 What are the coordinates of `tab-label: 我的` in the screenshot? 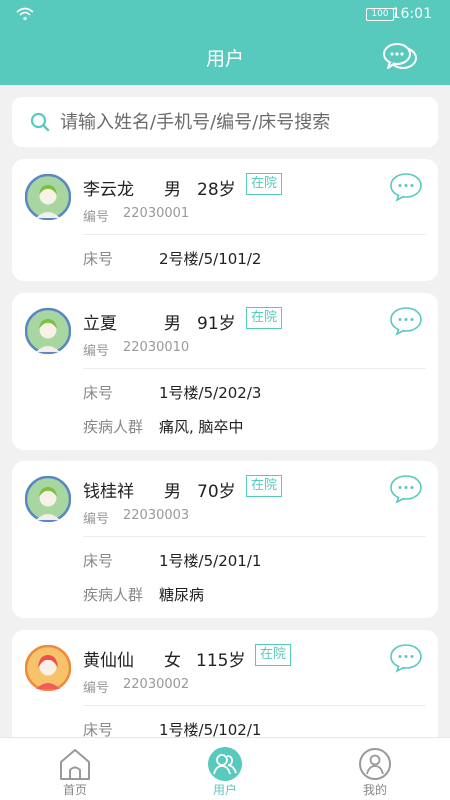 It's located at (374, 790).